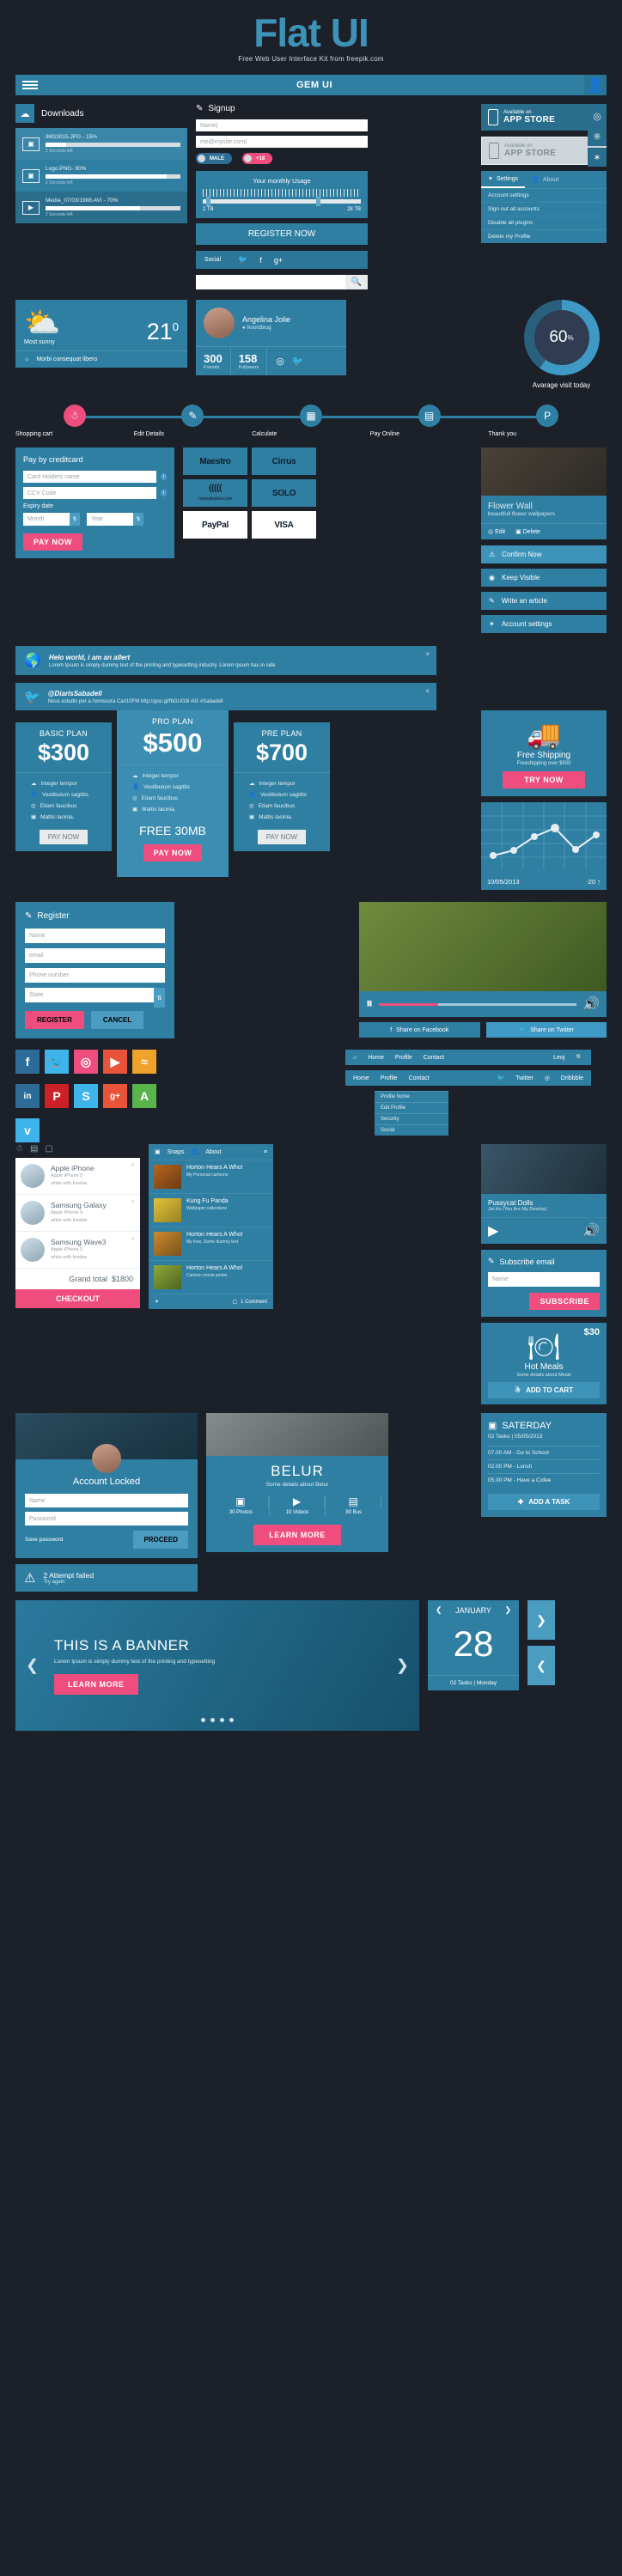 The height and width of the screenshot is (2576, 622). I want to click on register-submit-button: REGISTER, so click(54, 1020).